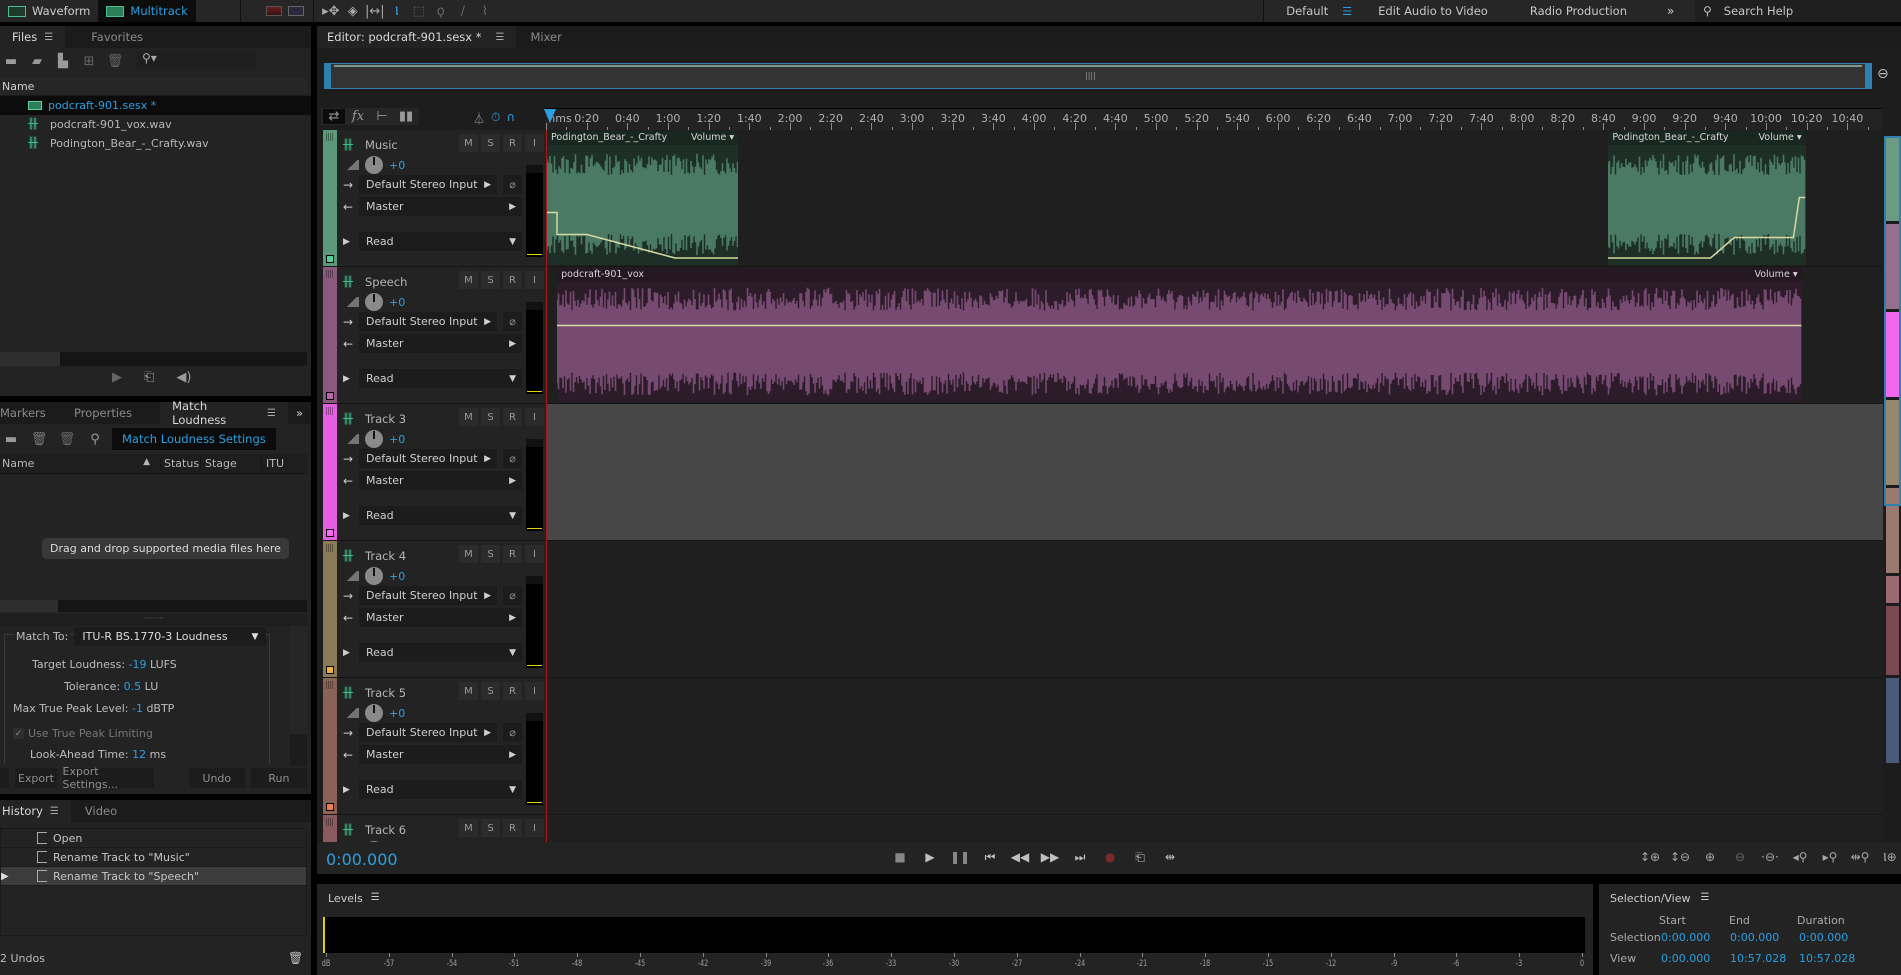 The width and height of the screenshot is (1901, 975). I want to click on drag-handle, so click(330, 137).